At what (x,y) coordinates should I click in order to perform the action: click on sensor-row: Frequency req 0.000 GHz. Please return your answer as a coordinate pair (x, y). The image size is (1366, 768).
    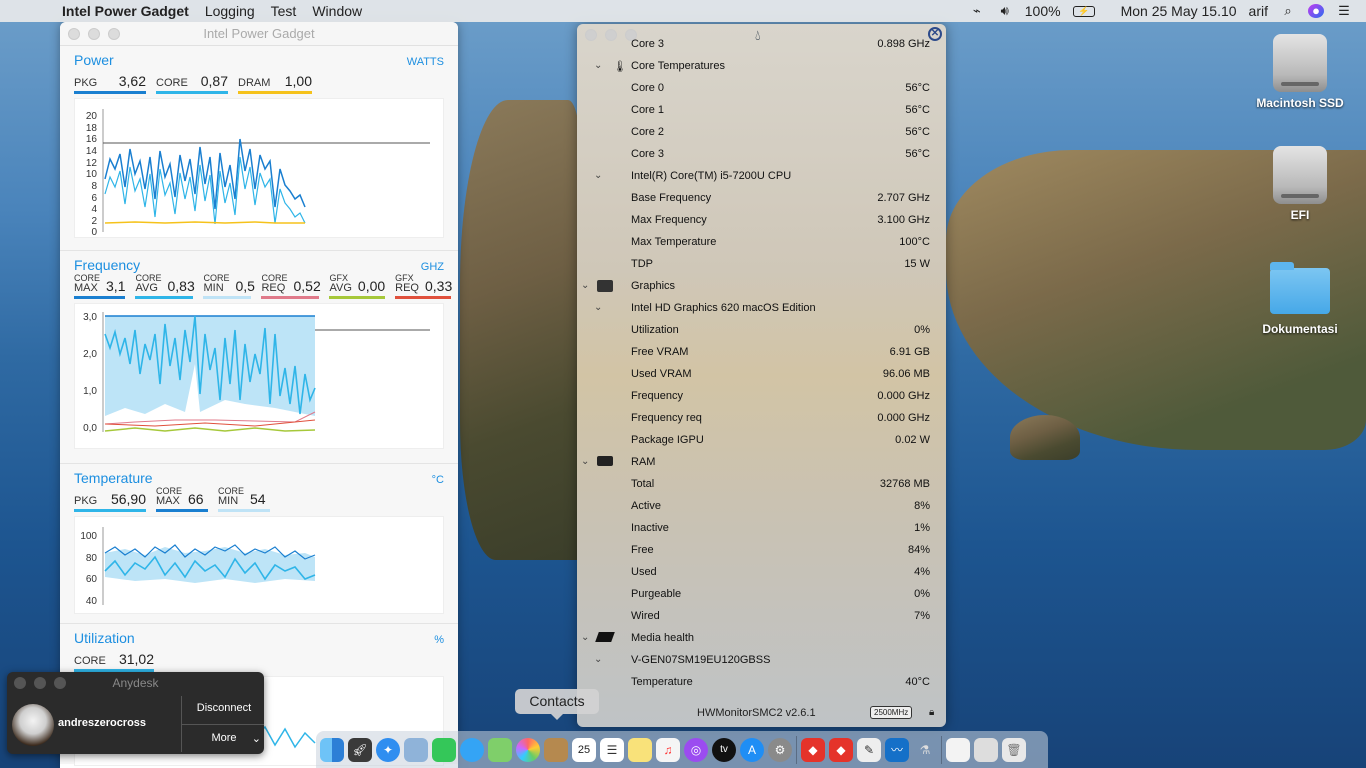
    Looking at the image, I should click on (761, 419).